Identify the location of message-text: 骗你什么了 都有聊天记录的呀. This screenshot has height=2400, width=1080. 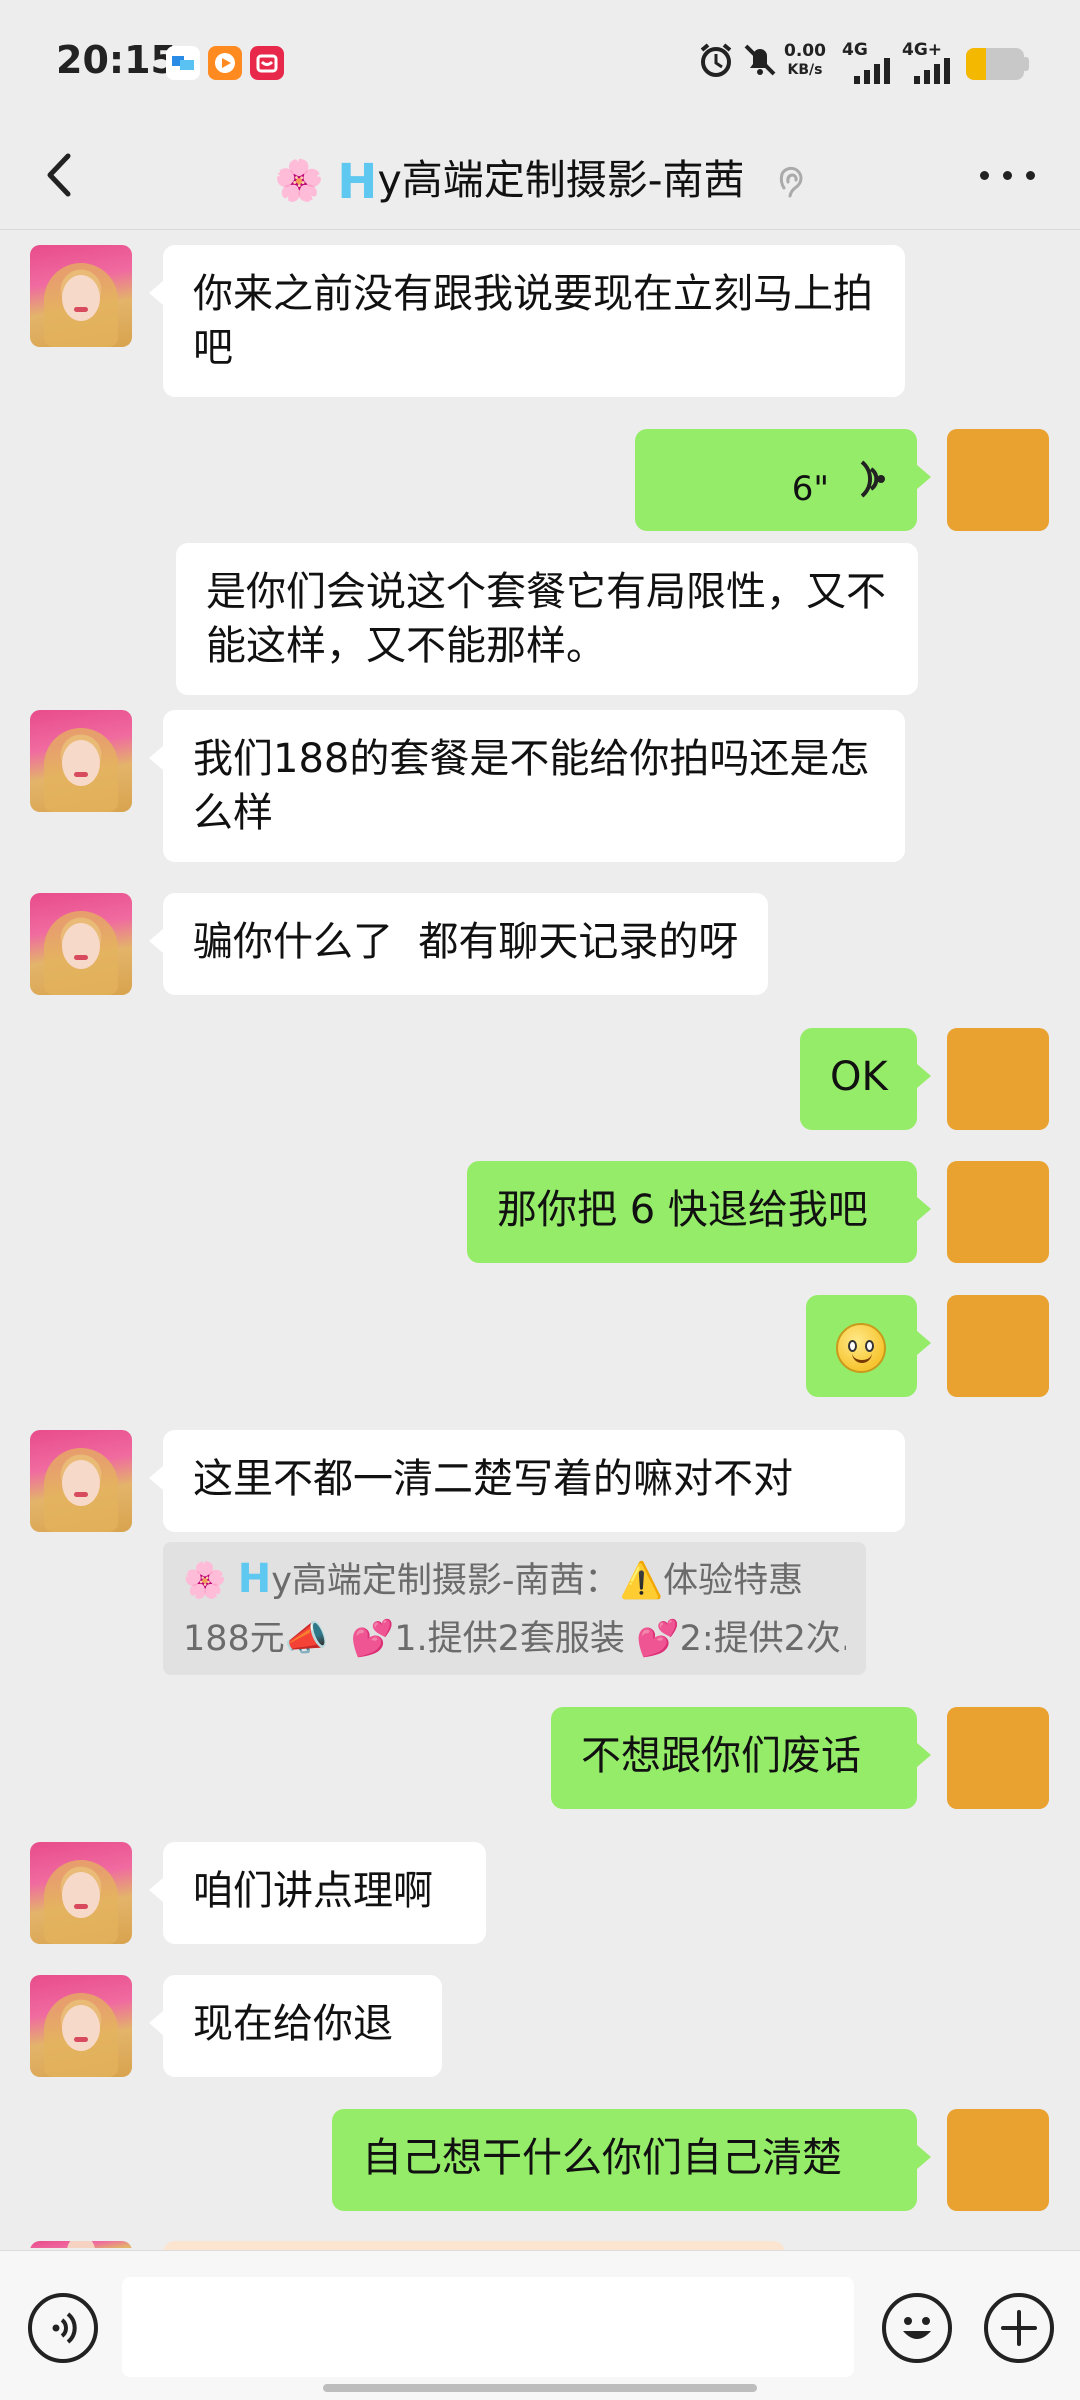
(466, 942).